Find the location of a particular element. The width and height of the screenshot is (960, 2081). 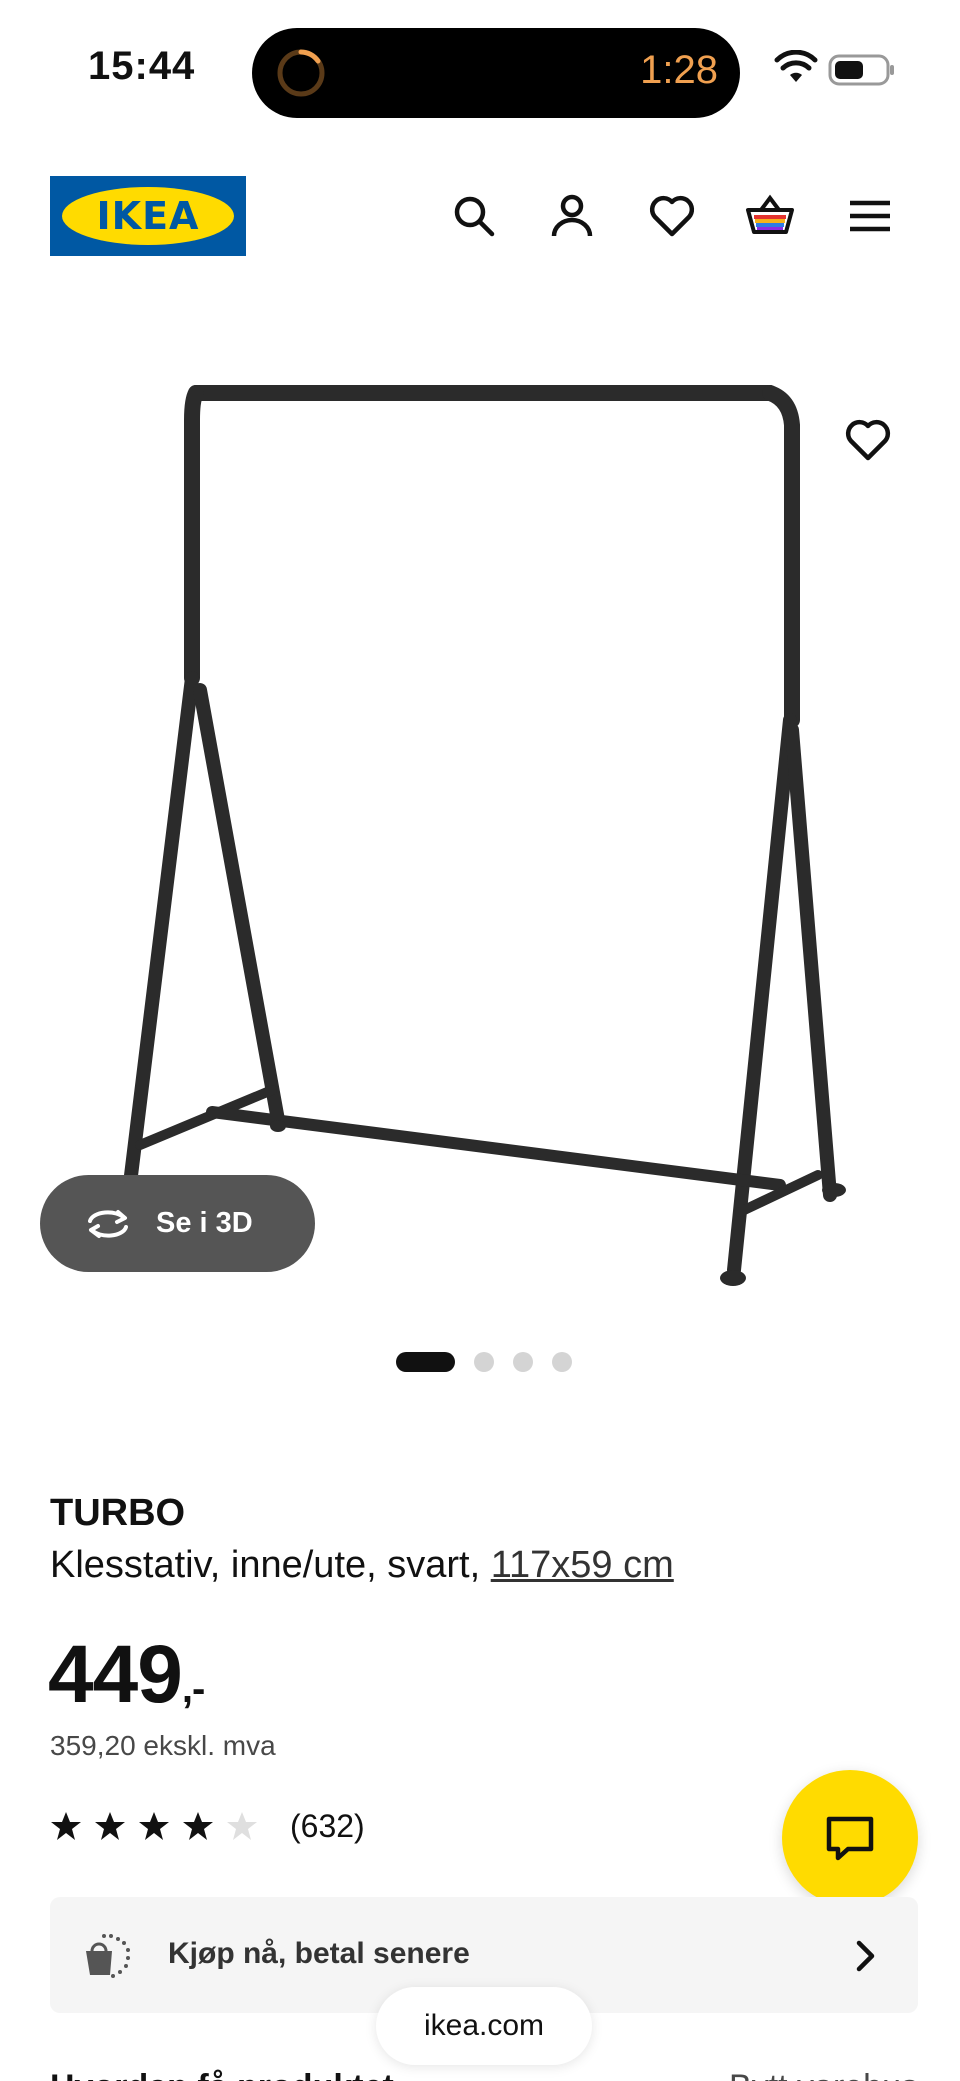

view-in-3d-button: Se i 3D is located at coordinates (177, 1223).